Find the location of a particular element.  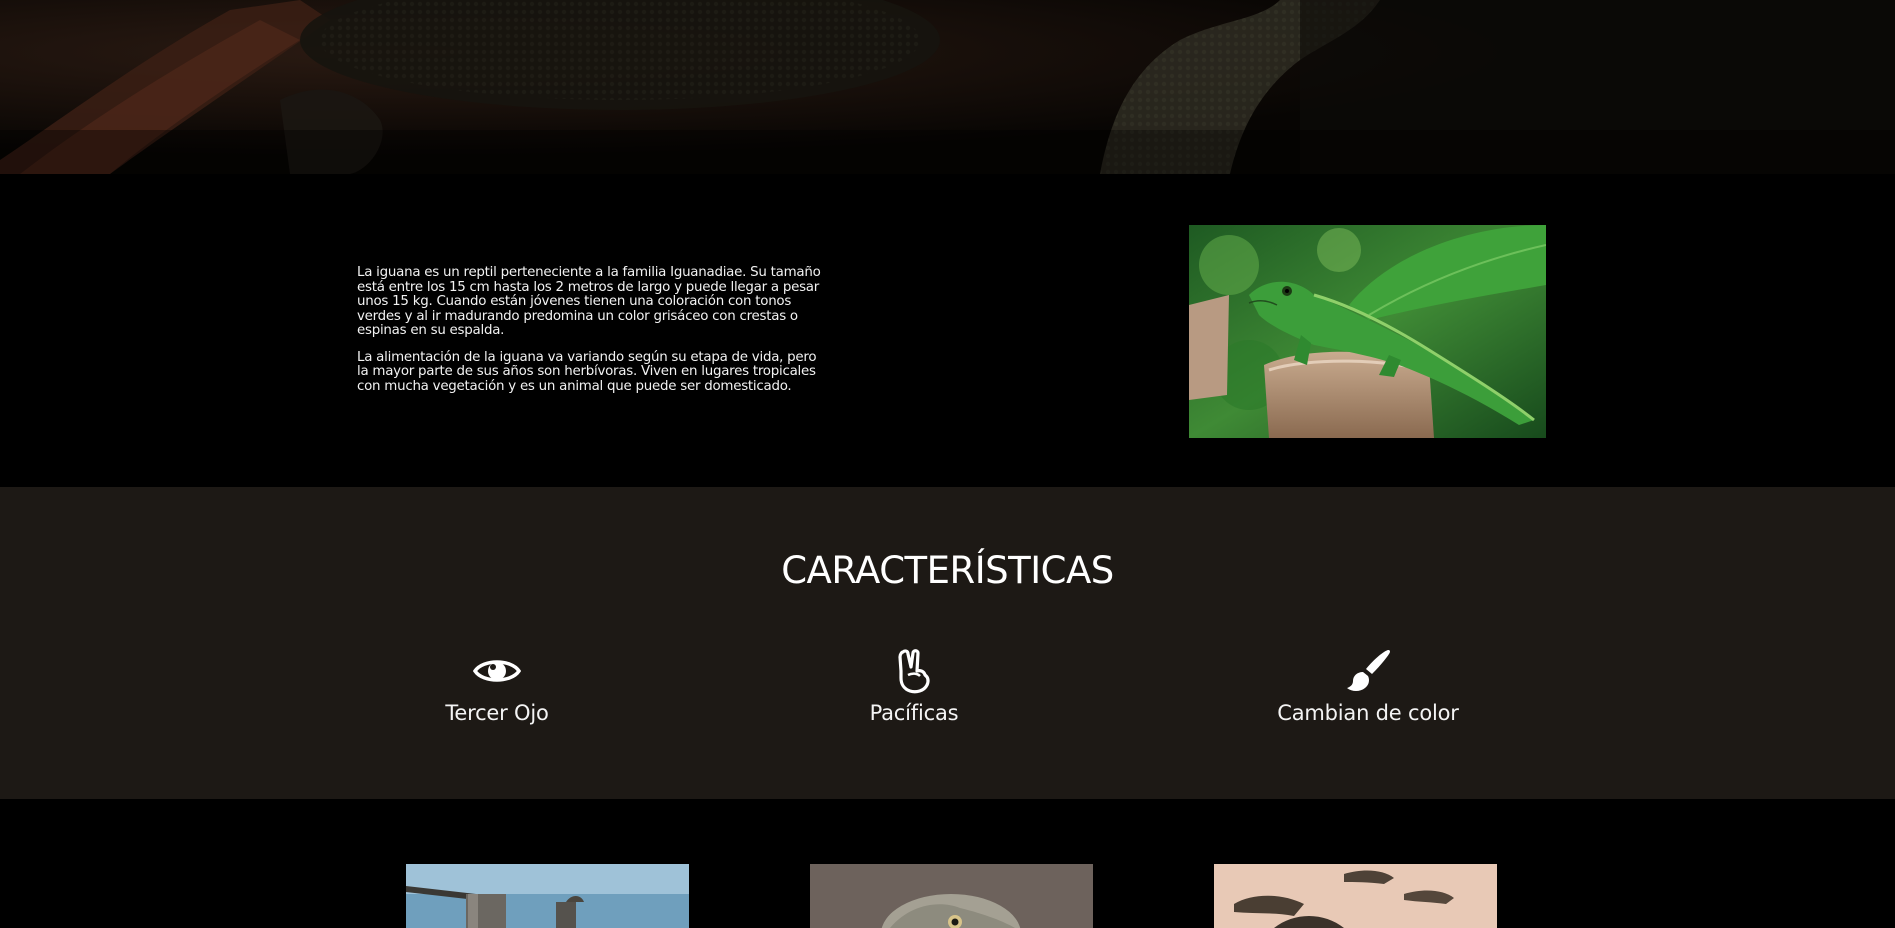

gallery-section is located at coordinates (947, 863).